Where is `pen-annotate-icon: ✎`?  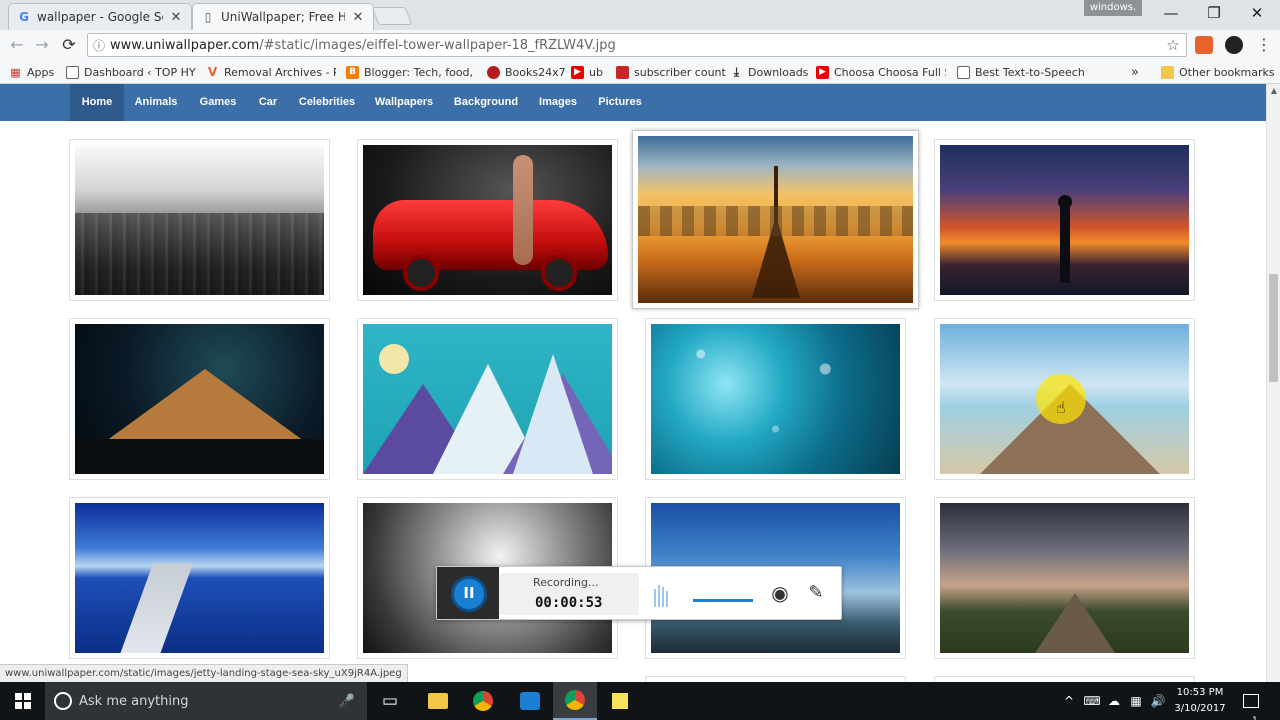
pen-annotate-icon: ✎ is located at coordinates (816, 593).